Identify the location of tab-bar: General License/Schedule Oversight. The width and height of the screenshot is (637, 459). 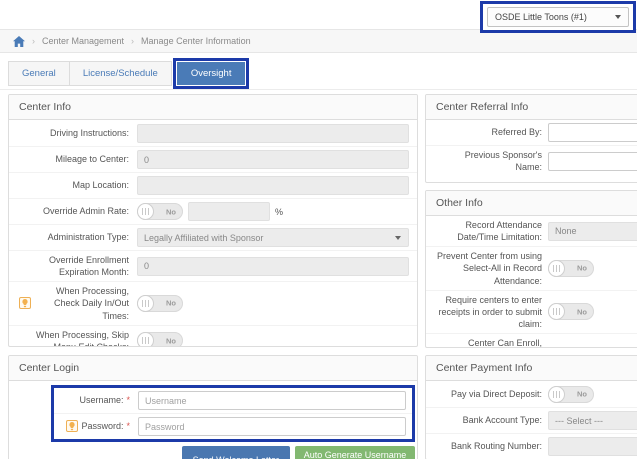
(322, 73).